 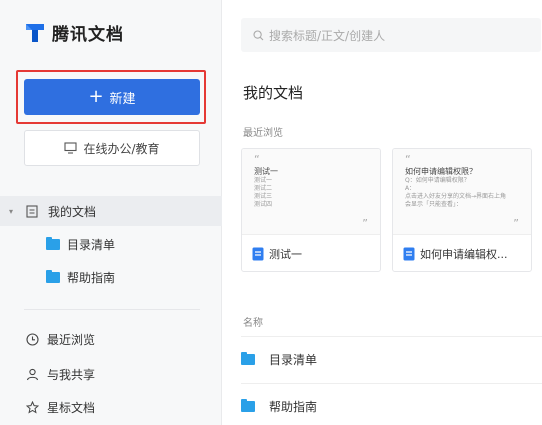 I want to click on preview-line: 点击进入好友分享的文档→界面右上角, so click(x=456, y=196).